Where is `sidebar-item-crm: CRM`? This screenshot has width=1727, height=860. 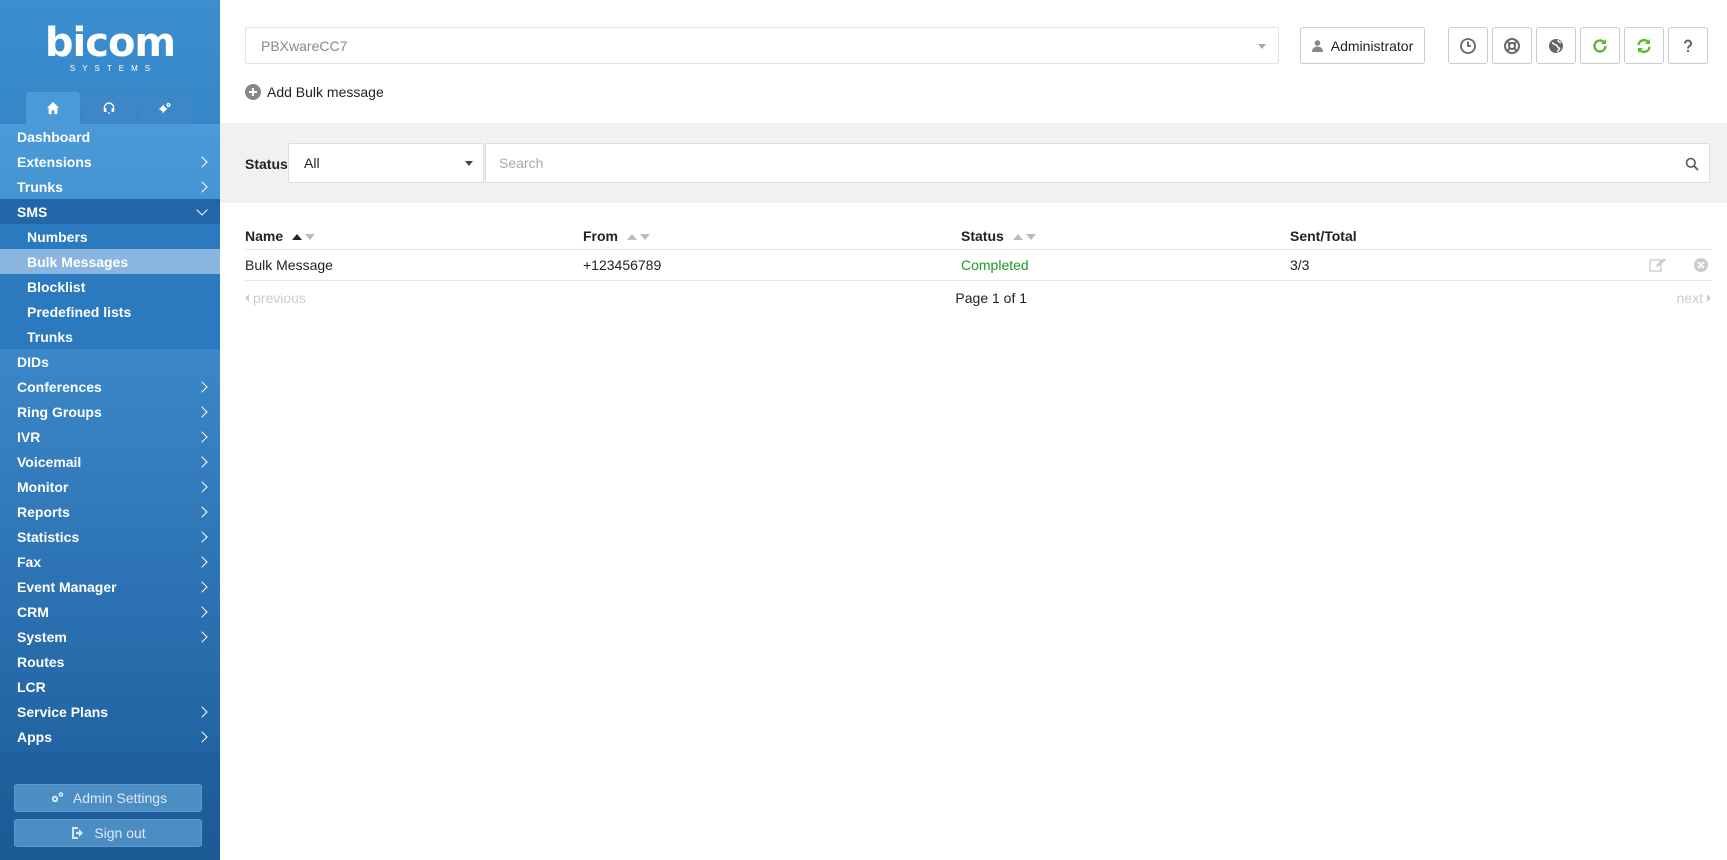 sidebar-item-crm: CRM is located at coordinates (110, 611).